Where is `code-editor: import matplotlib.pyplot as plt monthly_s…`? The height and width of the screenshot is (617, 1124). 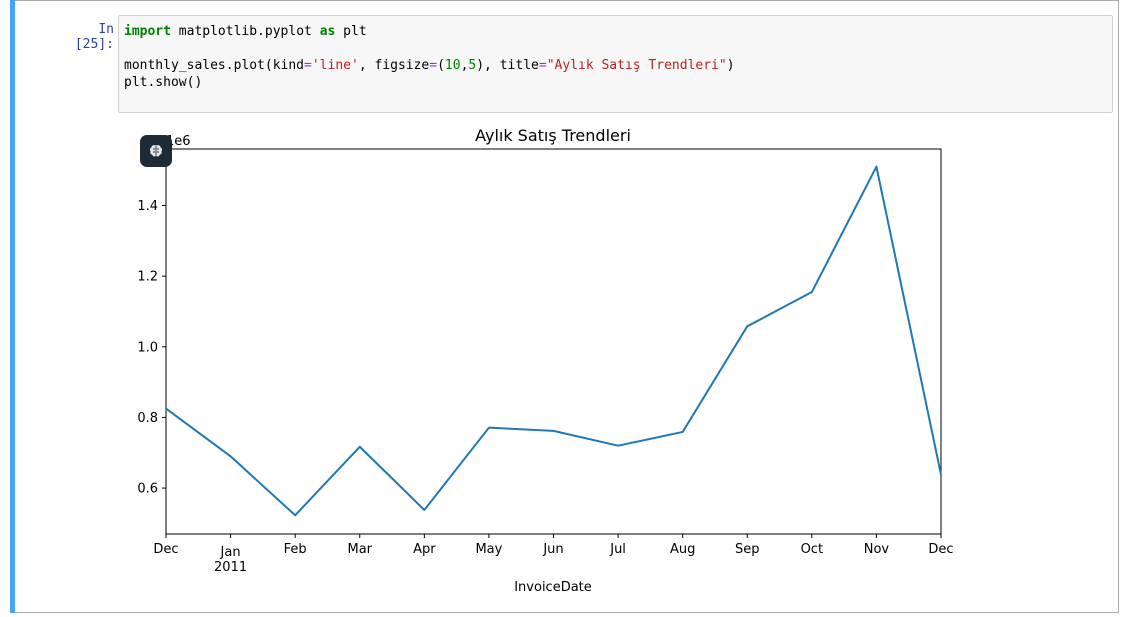 code-editor: import matplotlib.pyplot as plt monthly_s… is located at coordinates (429, 57).